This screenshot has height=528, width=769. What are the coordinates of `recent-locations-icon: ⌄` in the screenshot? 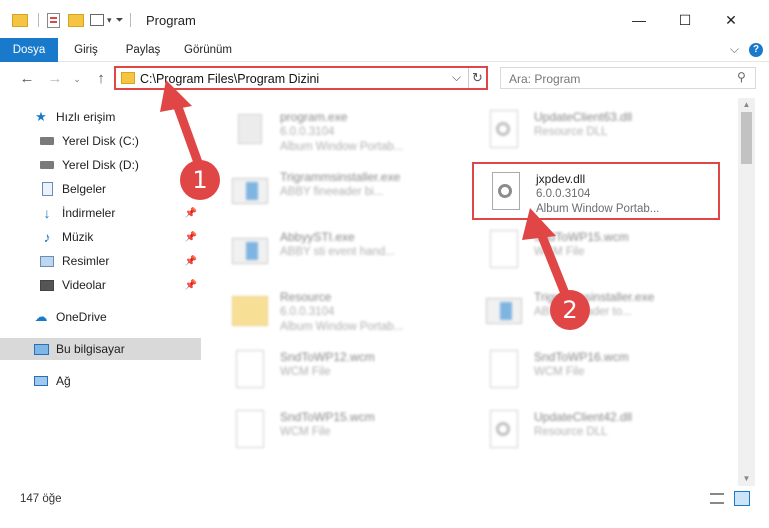 It's located at (77, 79).